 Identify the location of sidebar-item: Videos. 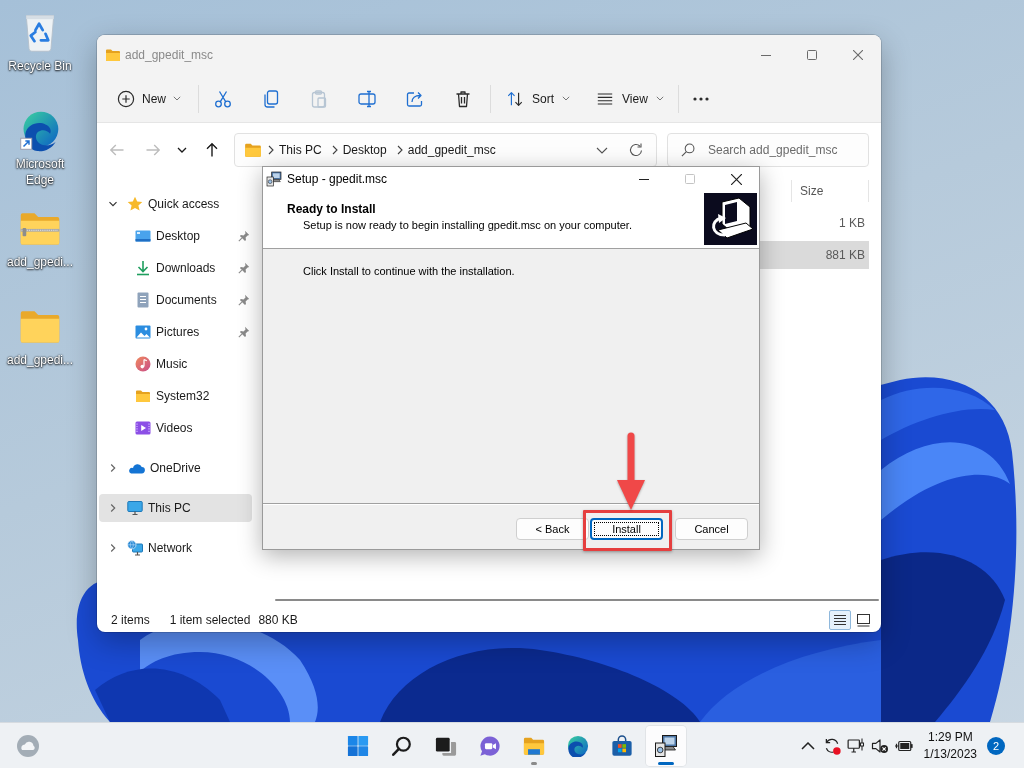
(175, 428).